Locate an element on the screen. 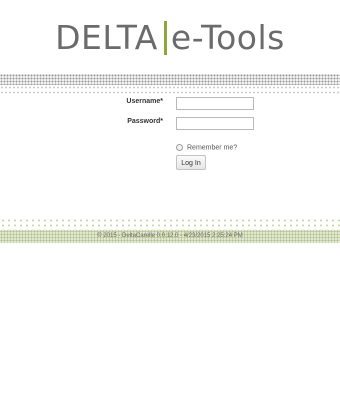 The image size is (340, 411). logo-etools-text: e-Tools is located at coordinates (227, 37).